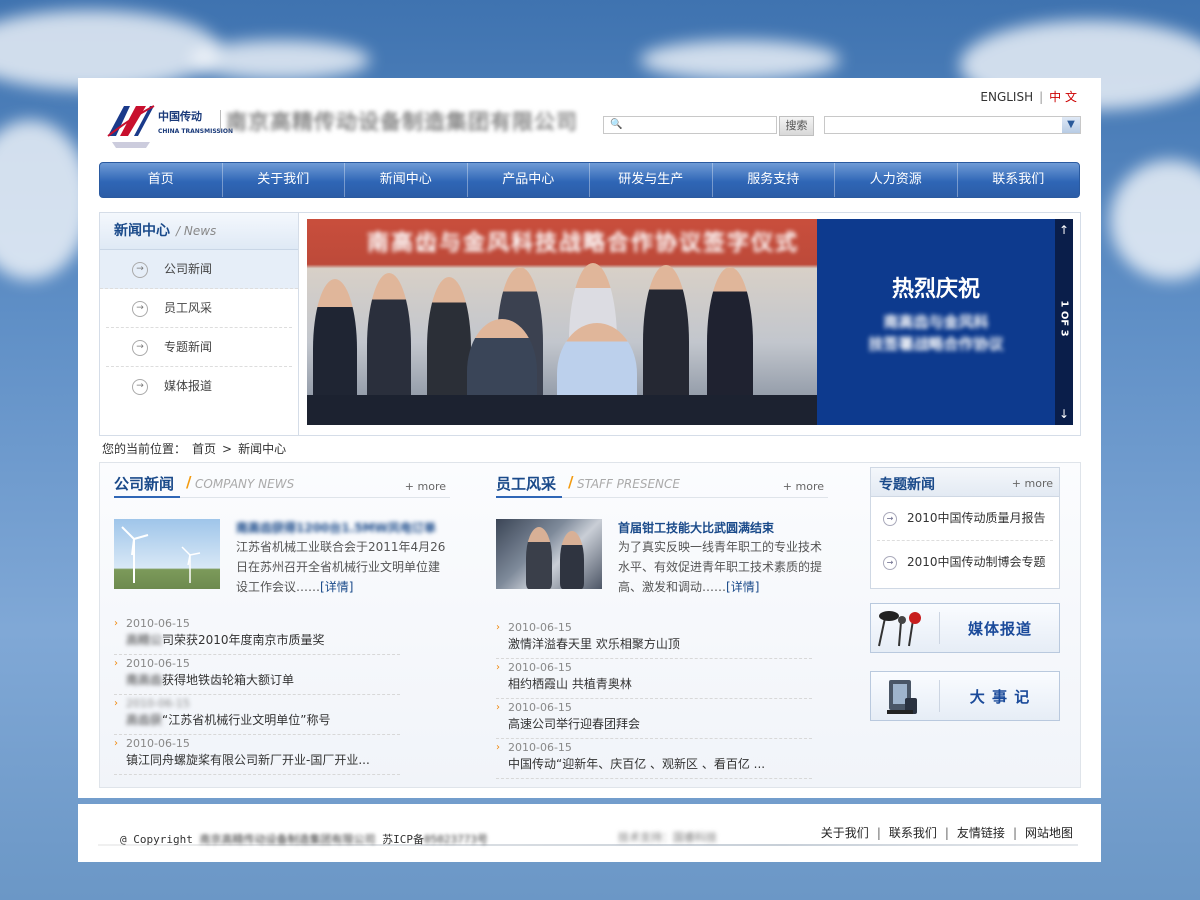  Describe the element at coordinates (981, 833) in the screenshot. I see `footer-link-friends: 友情链接` at that location.